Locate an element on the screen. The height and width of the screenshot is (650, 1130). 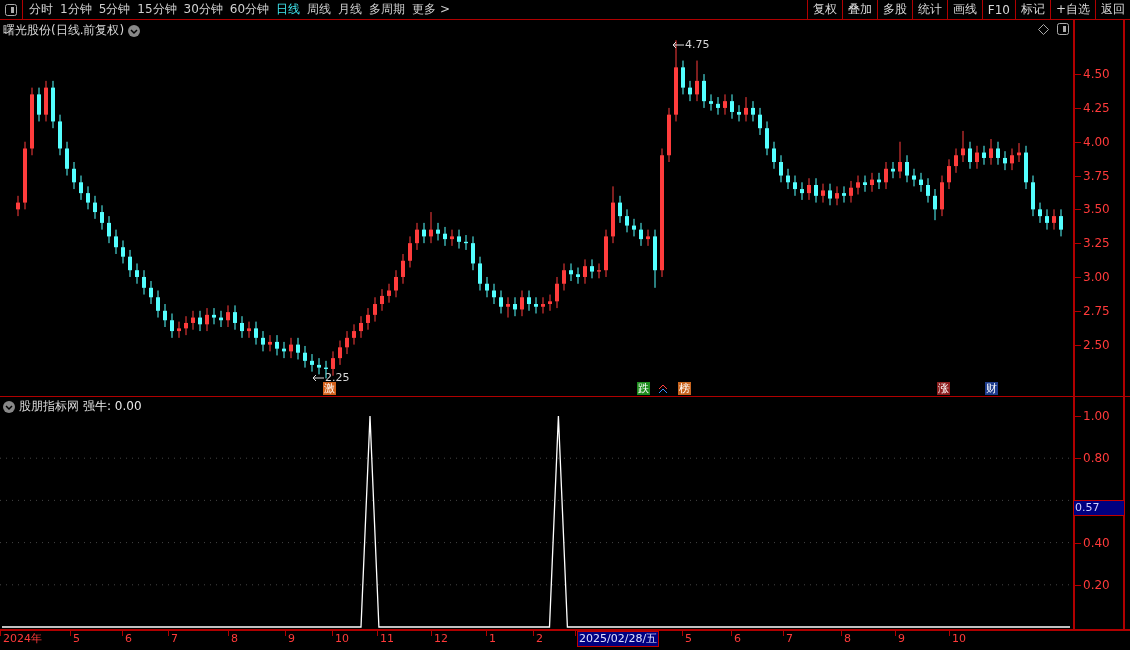
period-tab: 分时 is located at coordinates (41, 9).